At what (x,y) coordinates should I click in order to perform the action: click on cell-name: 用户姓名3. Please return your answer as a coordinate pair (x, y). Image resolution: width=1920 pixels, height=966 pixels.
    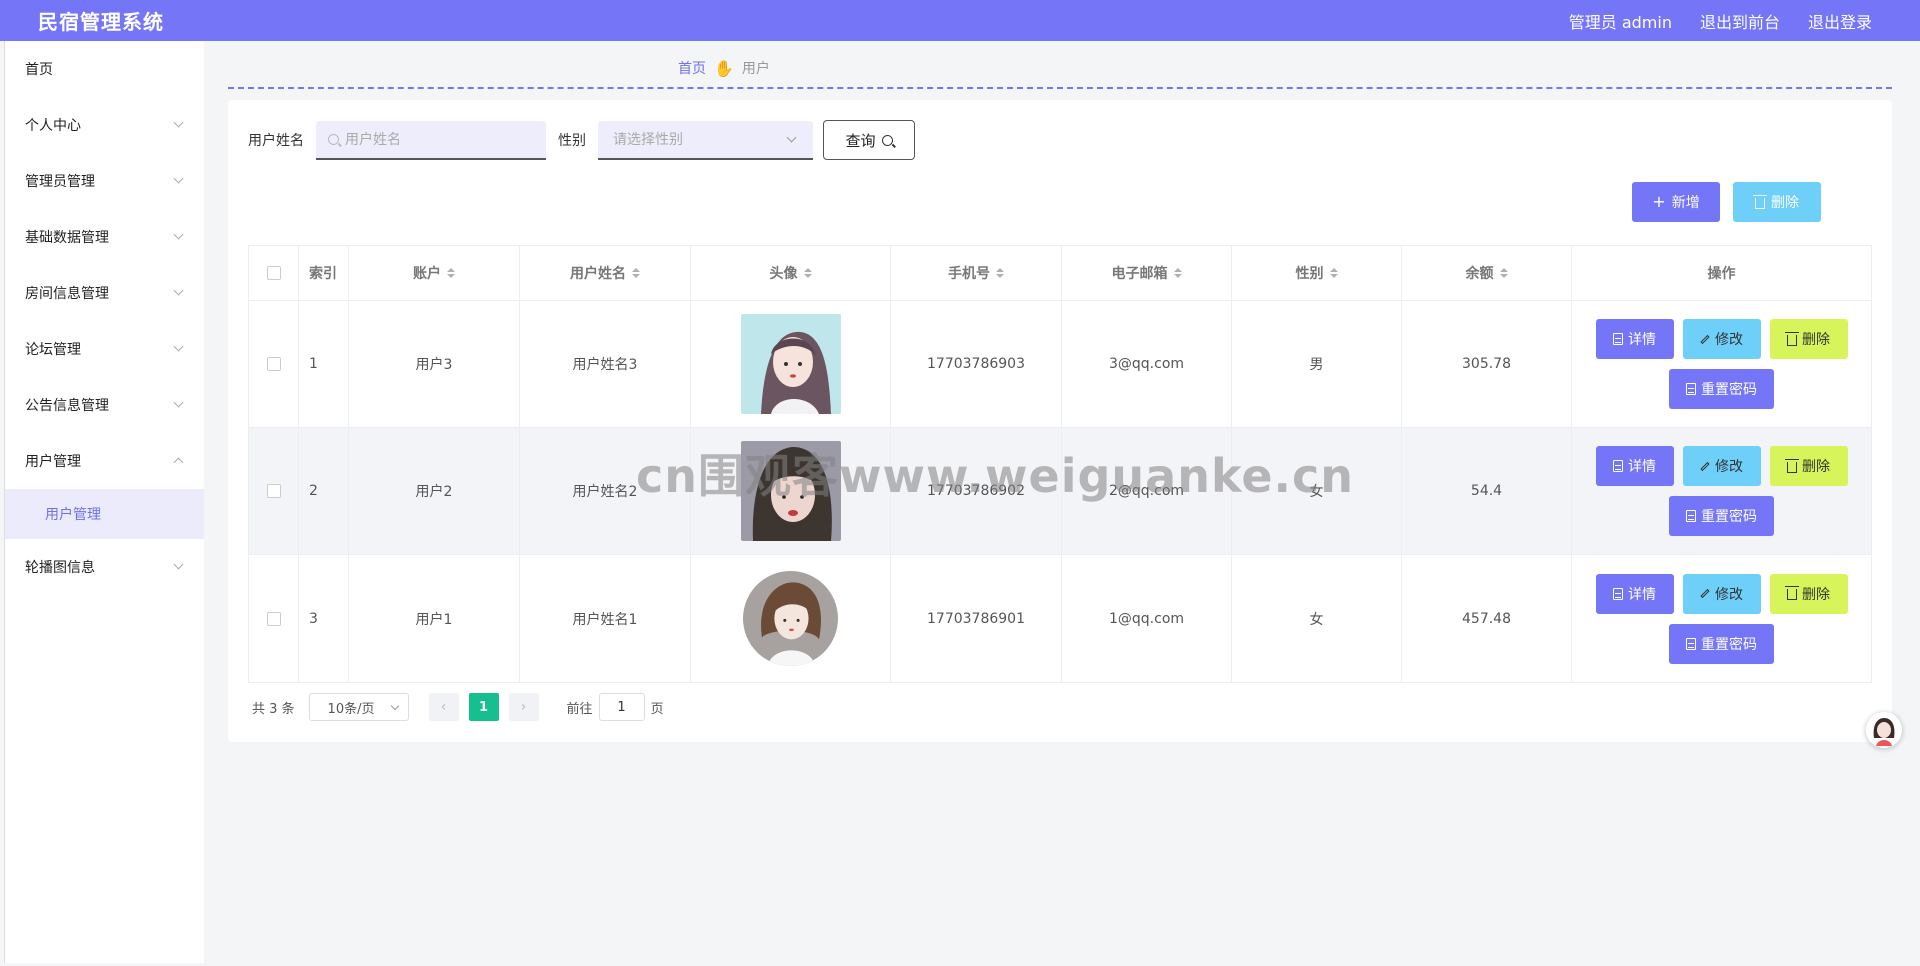
    Looking at the image, I should click on (605, 364).